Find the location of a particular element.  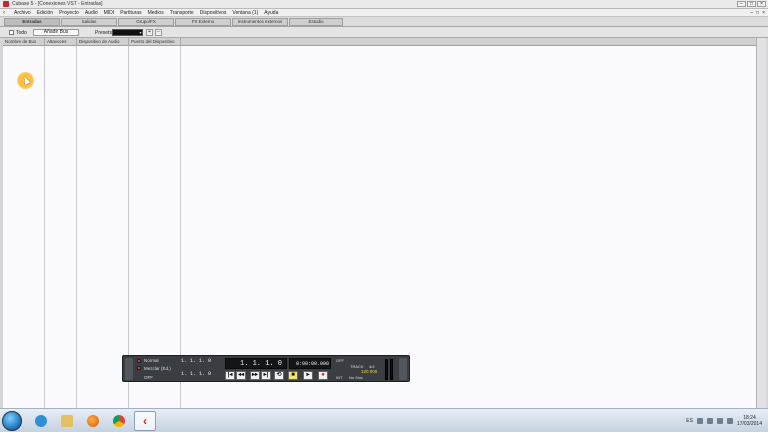

firefox-icon is located at coordinates (93, 421).